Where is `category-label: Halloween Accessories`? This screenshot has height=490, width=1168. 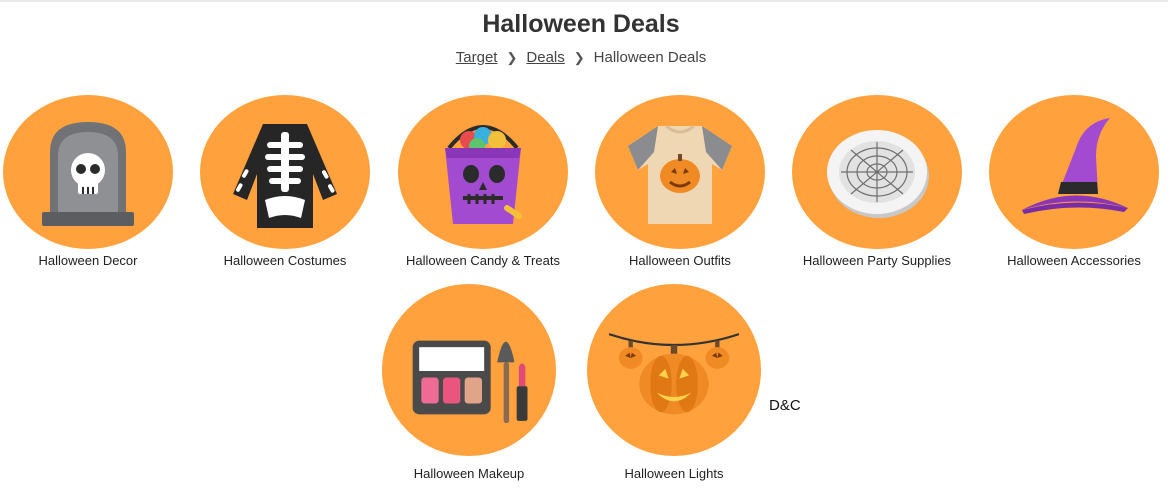 category-label: Halloween Accessories is located at coordinates (1074, 260).